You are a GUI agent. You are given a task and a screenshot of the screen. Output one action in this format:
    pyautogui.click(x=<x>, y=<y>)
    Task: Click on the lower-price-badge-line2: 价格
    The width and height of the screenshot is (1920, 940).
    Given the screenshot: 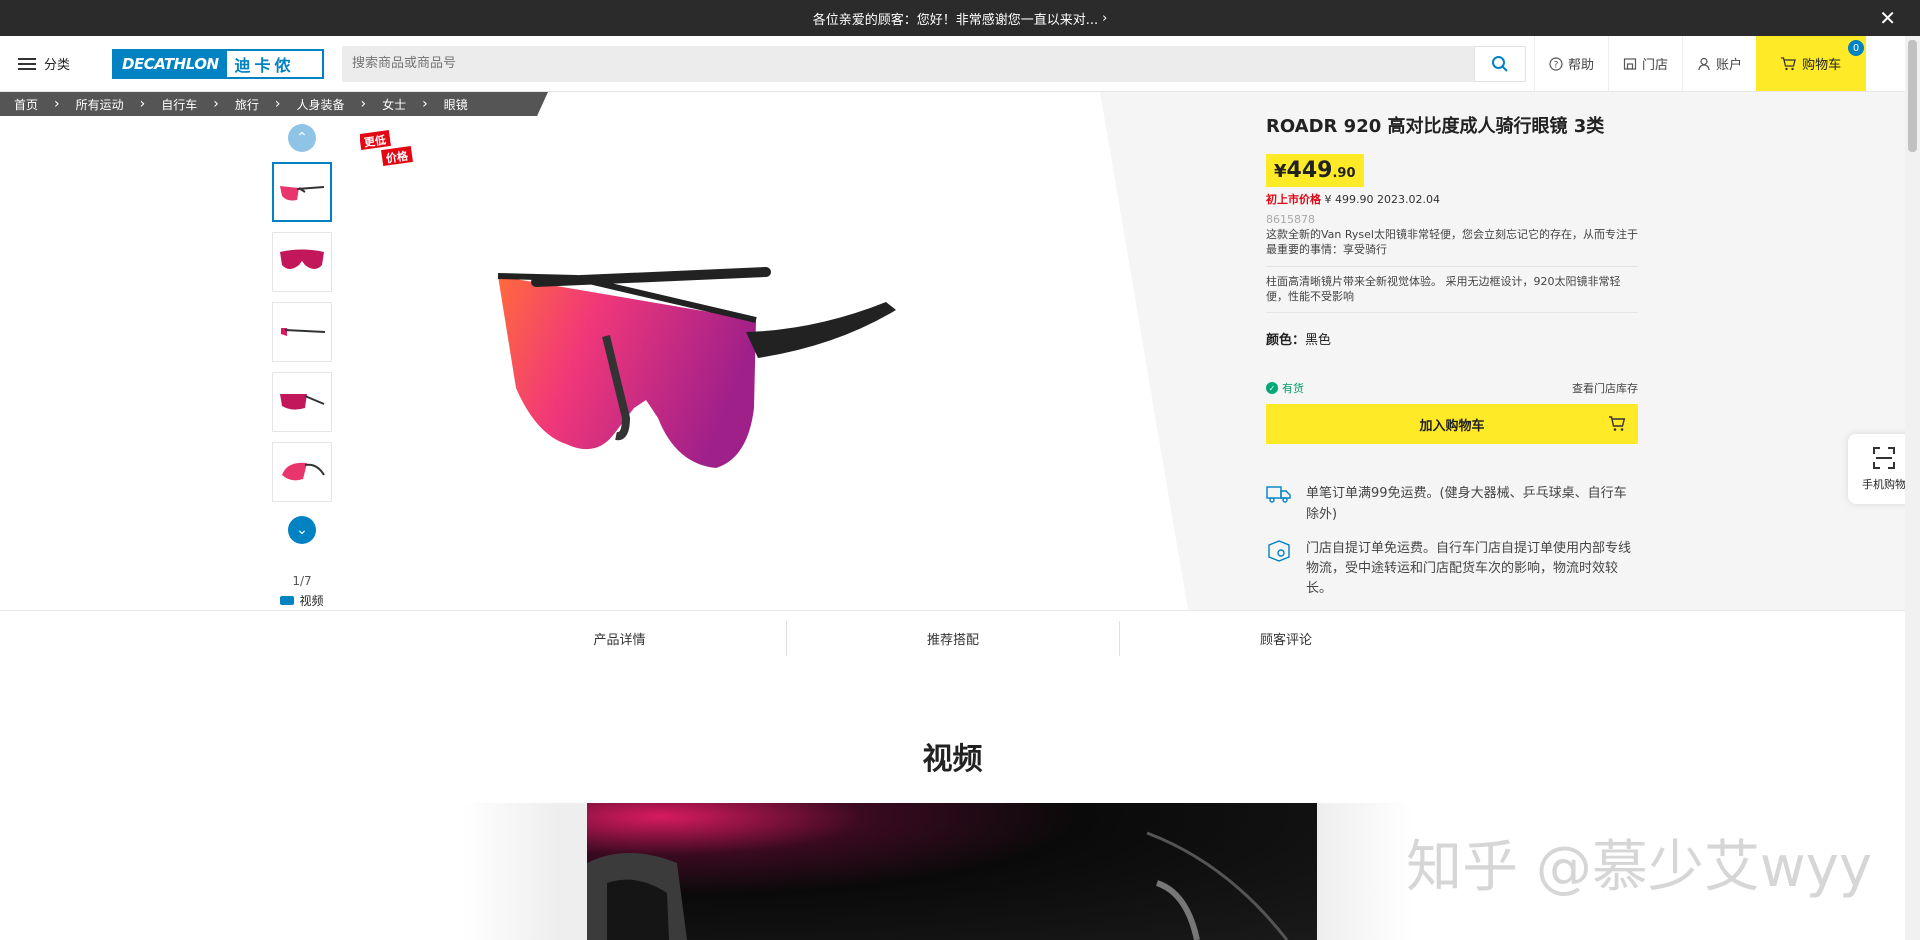 What is the action you would take?
    pyautogui.click(x=397, y=157)
    